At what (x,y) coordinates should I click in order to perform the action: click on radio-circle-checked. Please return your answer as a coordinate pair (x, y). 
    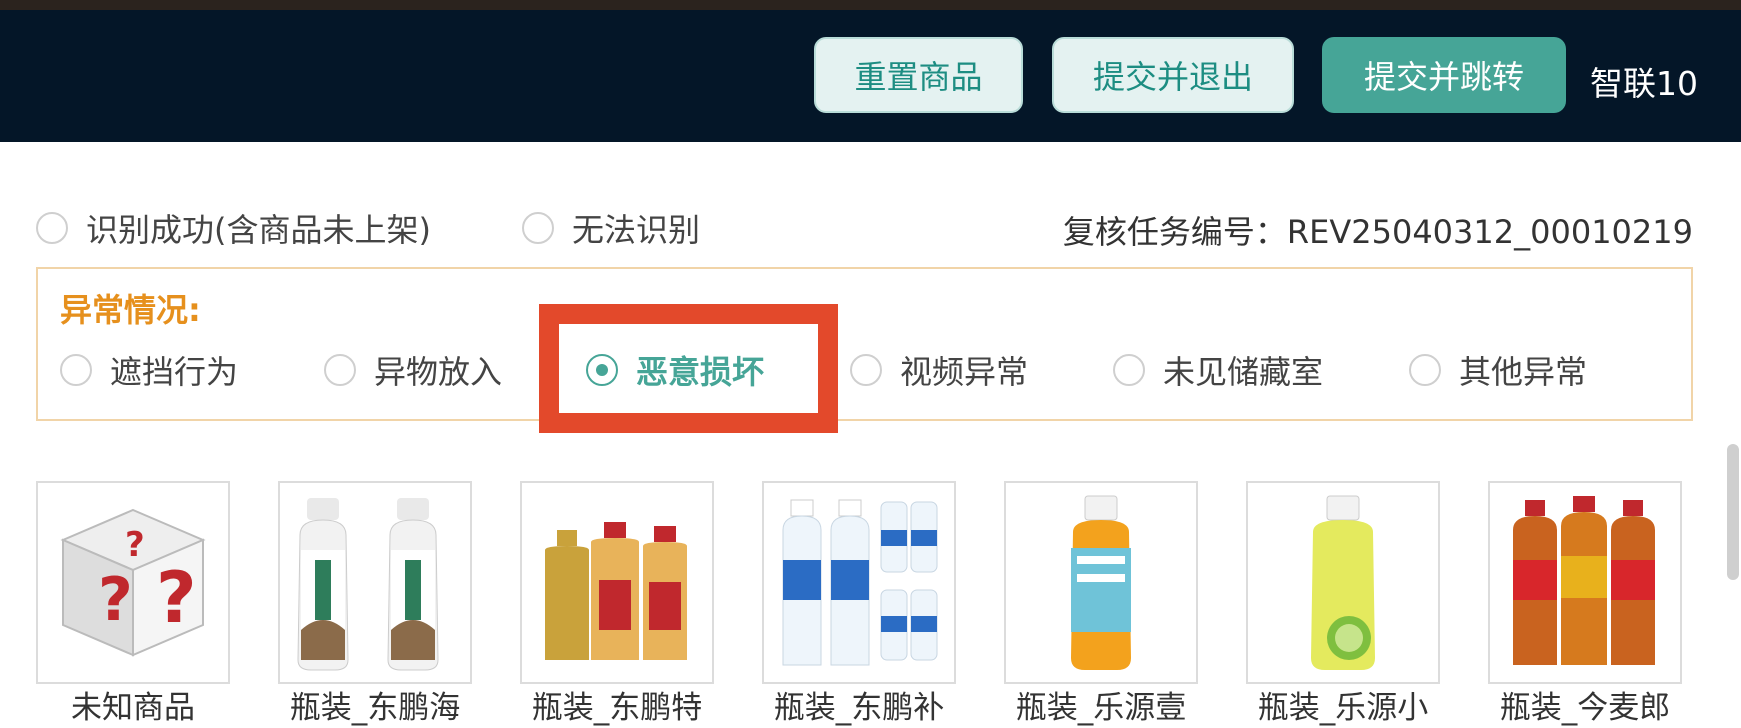
    Looking at the image, I should click on (602, 370).